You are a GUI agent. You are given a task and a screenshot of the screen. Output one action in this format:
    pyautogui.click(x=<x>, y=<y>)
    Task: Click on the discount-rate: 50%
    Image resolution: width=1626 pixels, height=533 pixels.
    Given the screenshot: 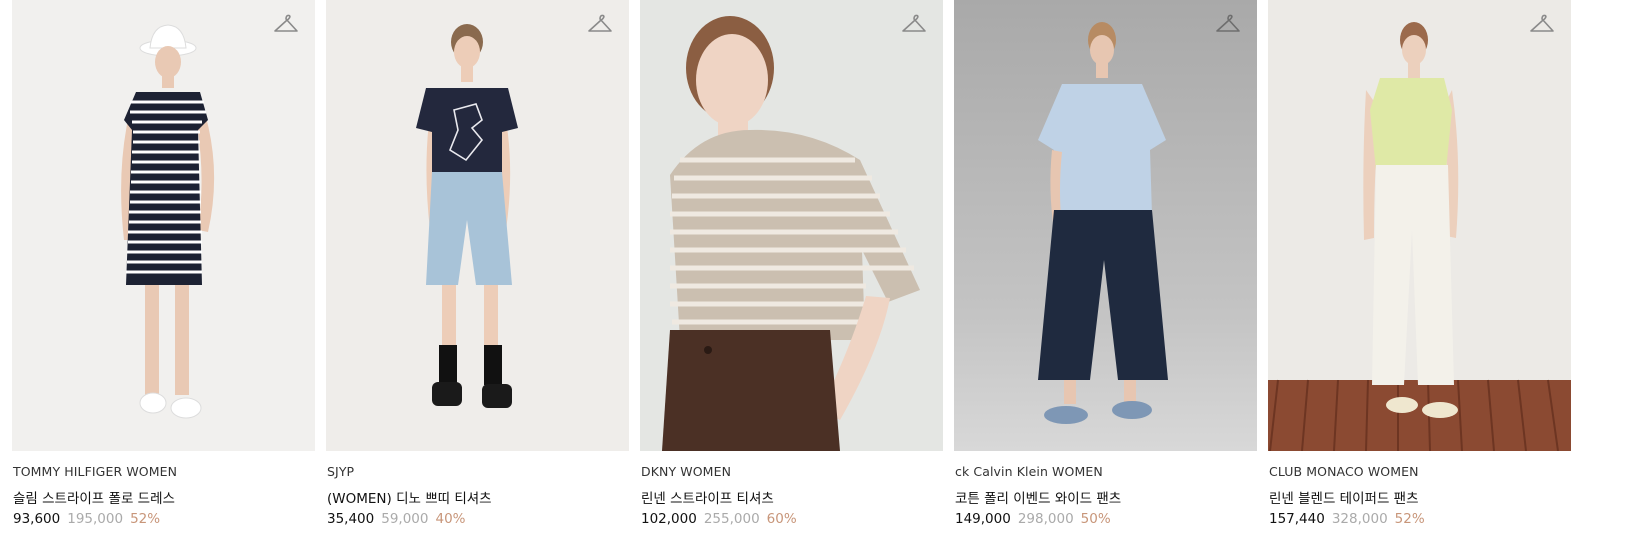 What is the action you would take?
    pyautogui.click(x=1095, y=519)
    